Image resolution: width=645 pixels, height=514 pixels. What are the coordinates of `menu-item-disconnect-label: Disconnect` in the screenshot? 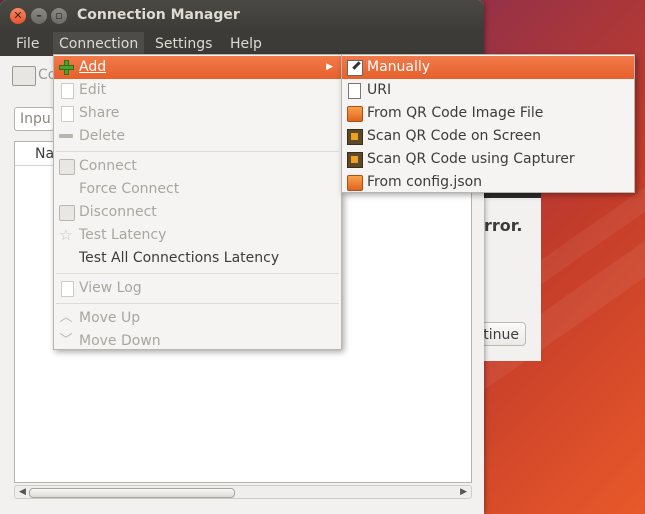 It's located at (118, 212).